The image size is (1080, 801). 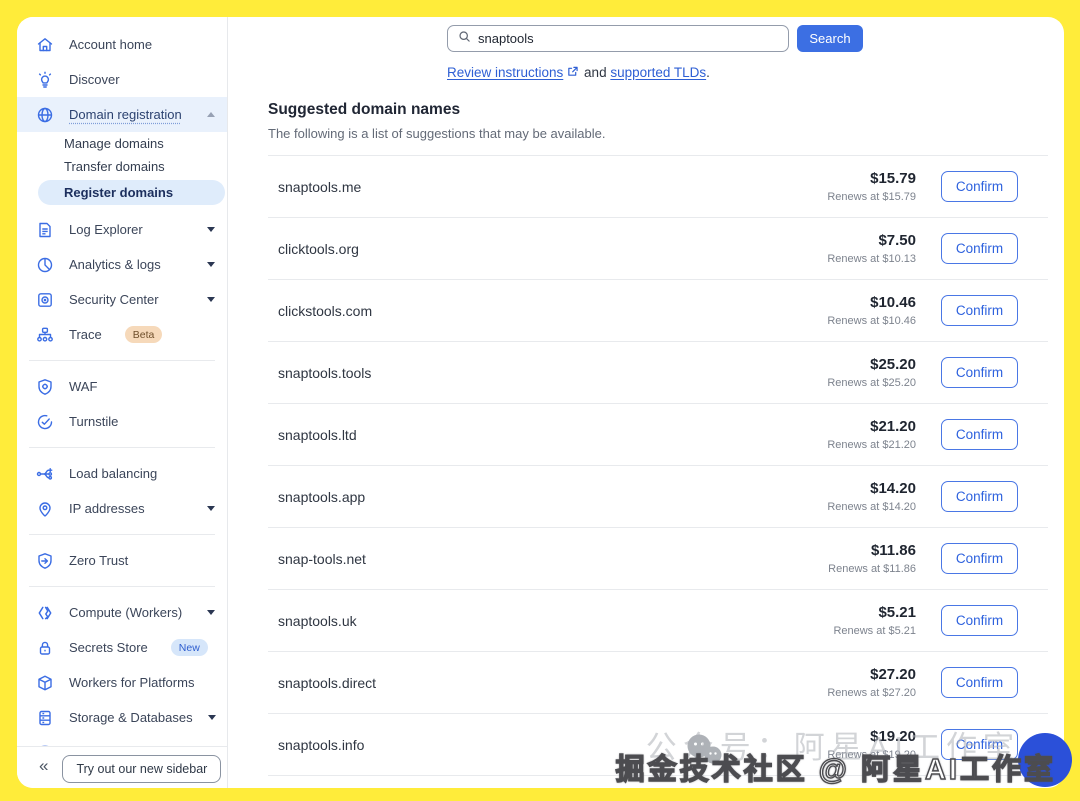 I want to click on domain-name: snaptools.tools, so click(x=325, y=372).